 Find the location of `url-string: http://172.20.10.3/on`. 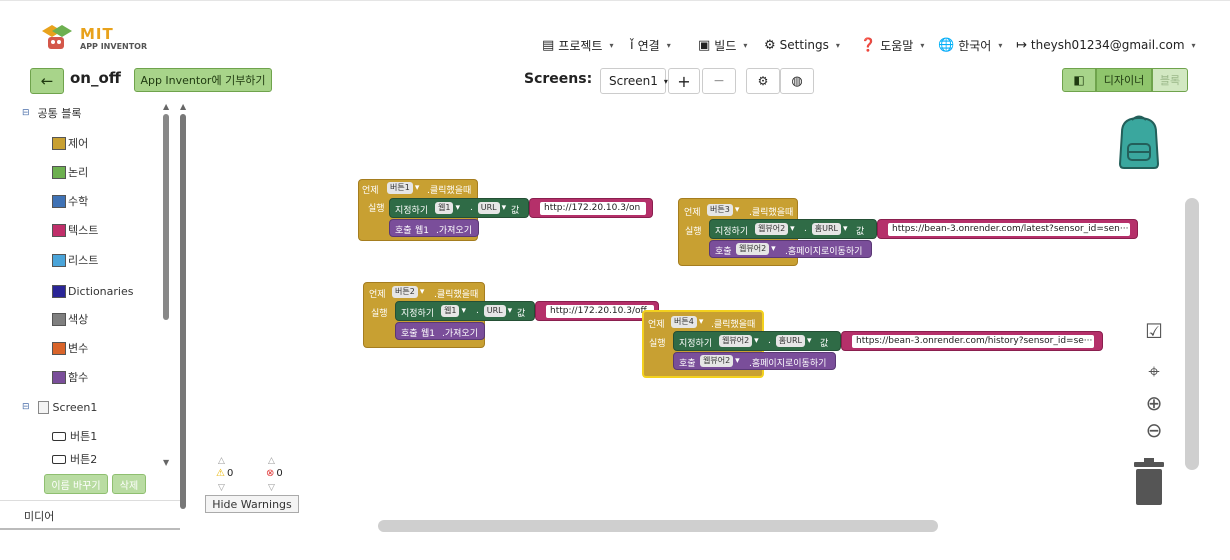

url-string: http://172.20.10.3/on is located at coordinates (593, 208).